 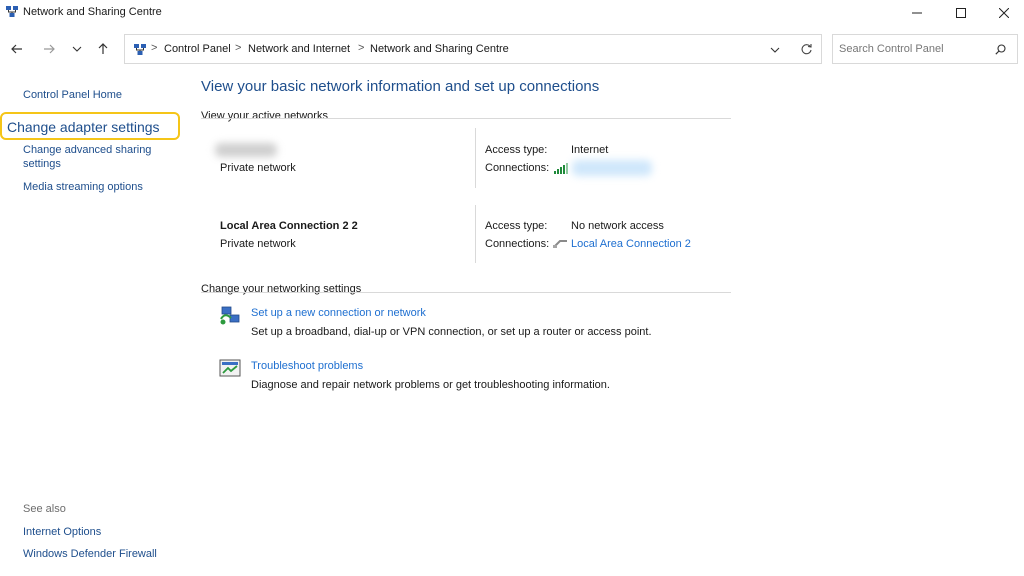 What do you see at coordinates (561, 168) in the screenshot?
I see `wifi-signal-icon` at bounding box center [561, 168].